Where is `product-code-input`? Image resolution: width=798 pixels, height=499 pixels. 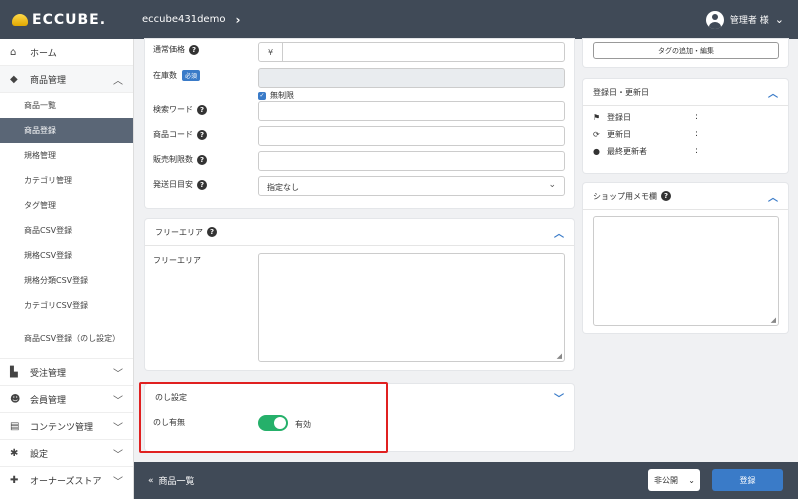
product-code-input is located at coordinates (411, 136).